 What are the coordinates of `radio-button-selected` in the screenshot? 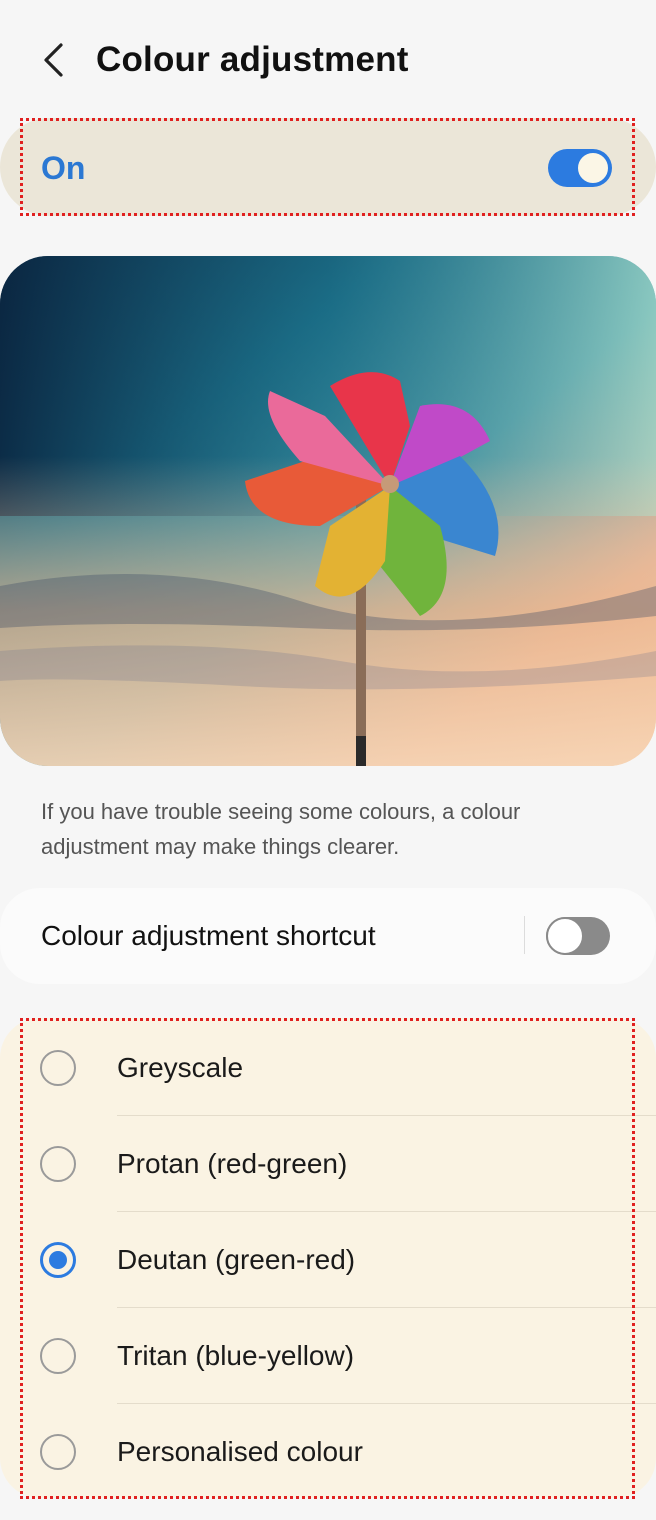 It's located at (58, 1260).